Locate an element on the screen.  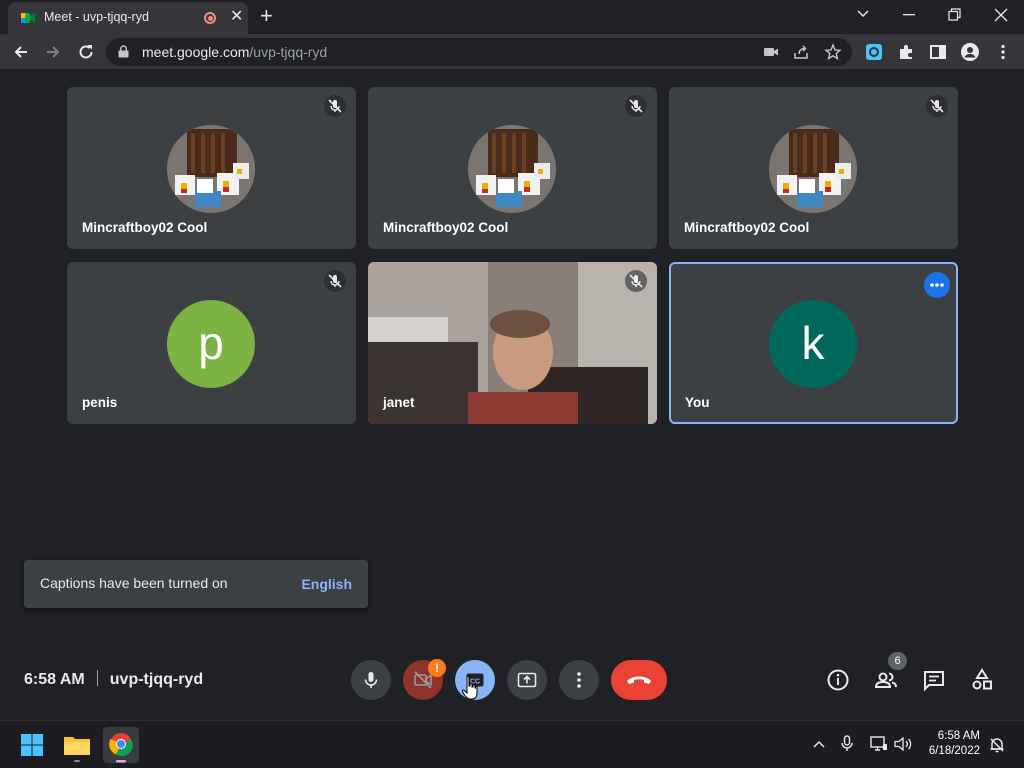
windows-taskbar is located at coordinates (512, 744).